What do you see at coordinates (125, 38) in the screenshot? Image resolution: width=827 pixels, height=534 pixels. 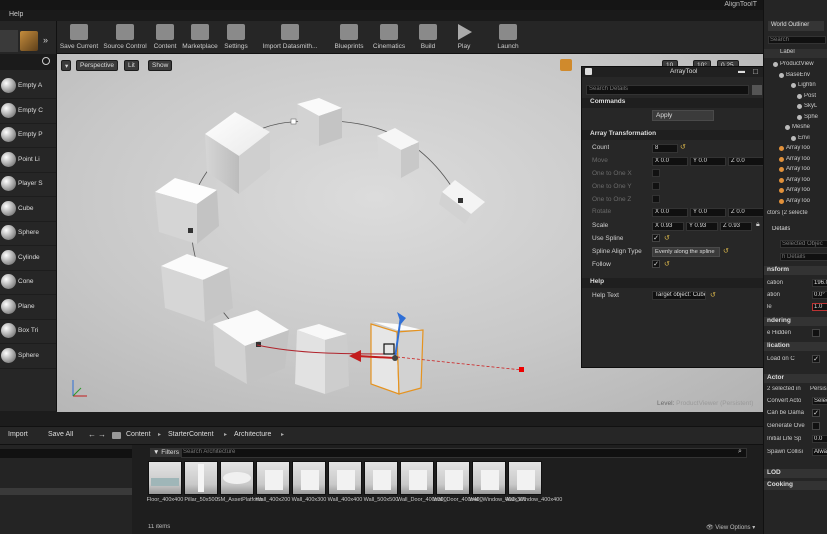 I see `source-control-button: Source Control` at bounding box center [125, 38].